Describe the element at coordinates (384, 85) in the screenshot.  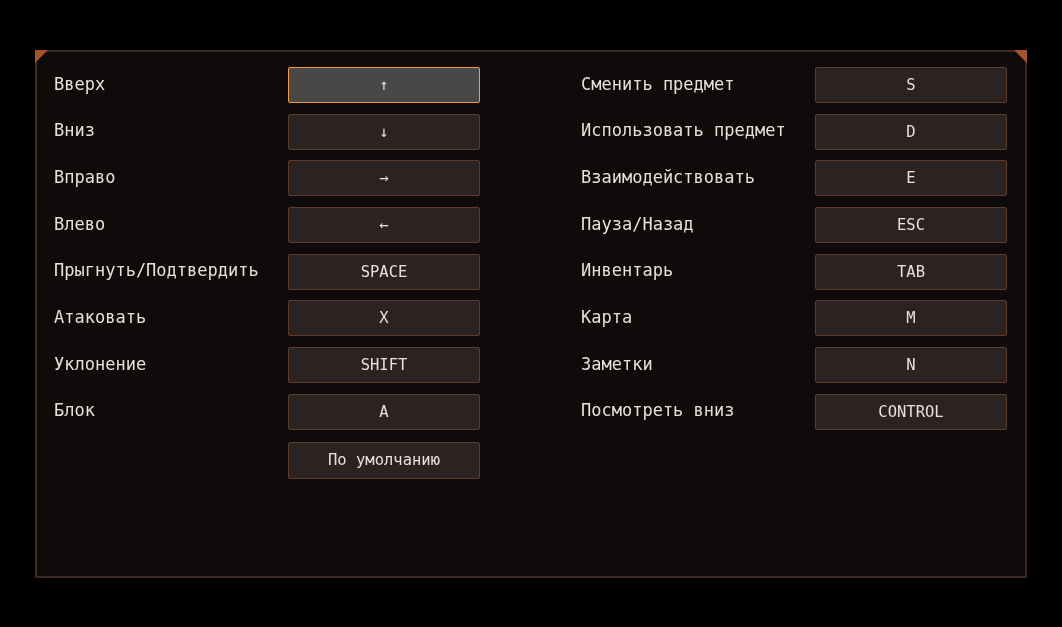
I see `key-binding-button: ↑` at that location.